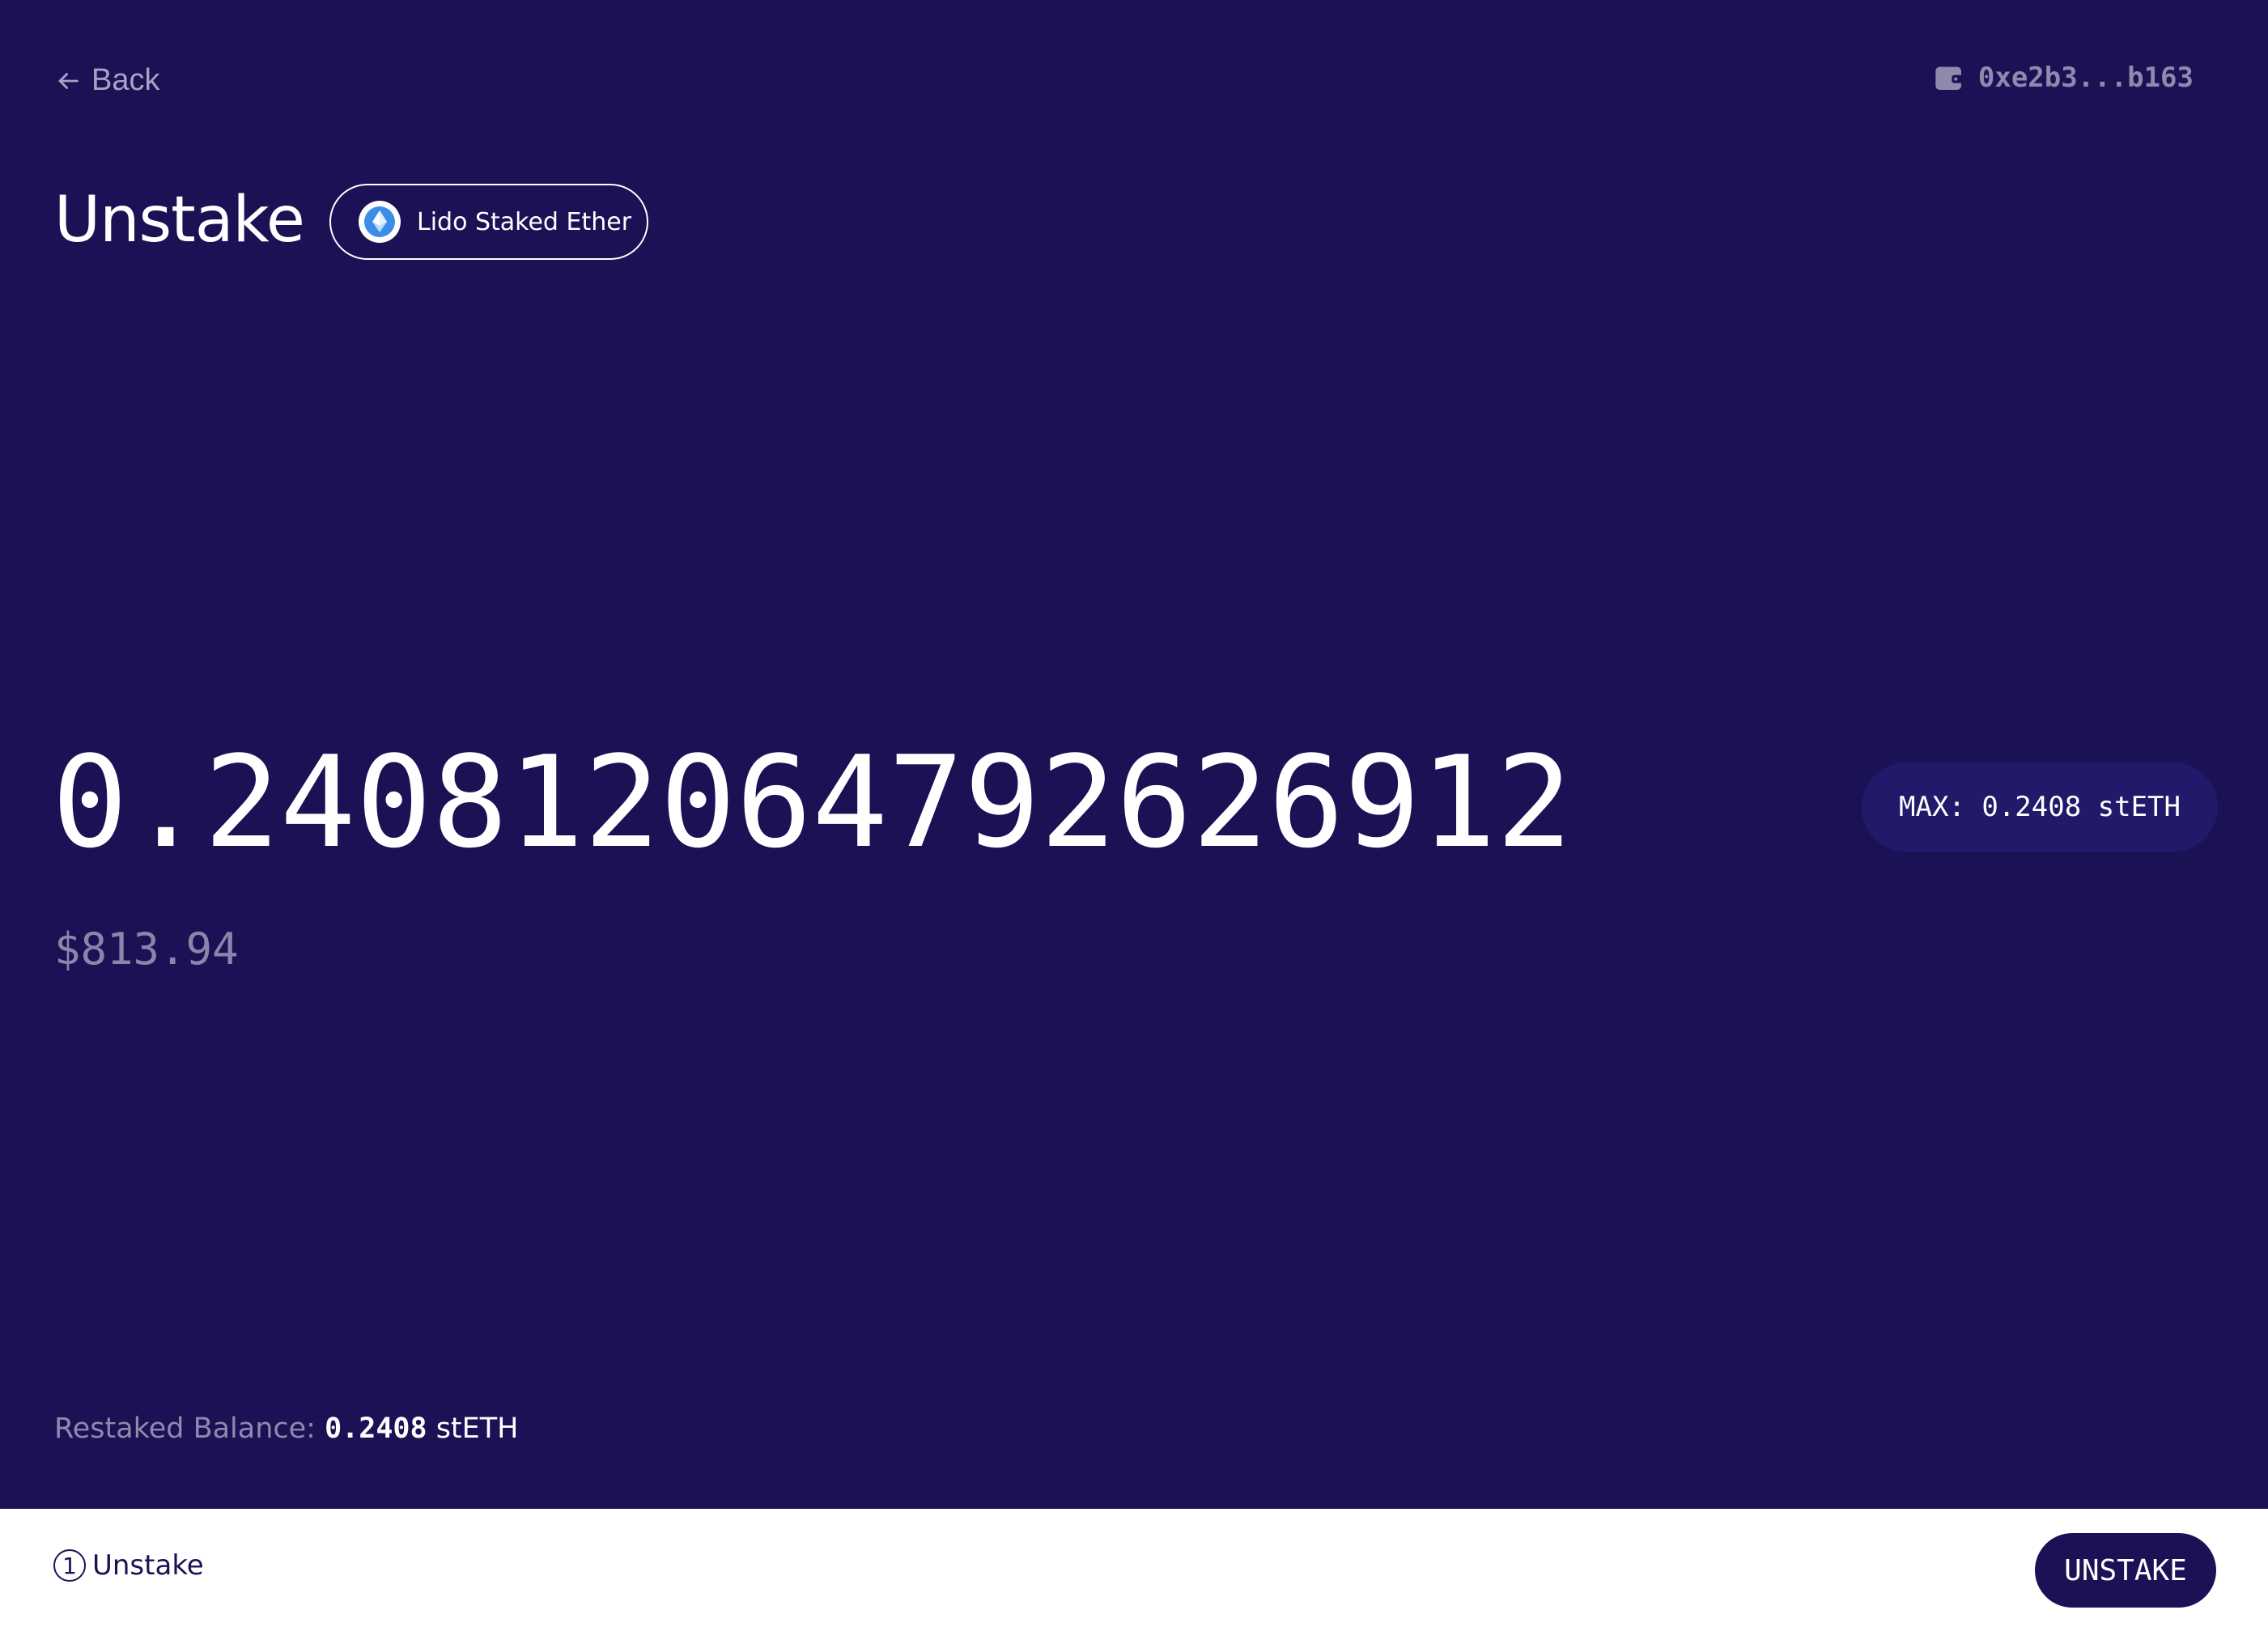 The width and height of the screenshot is (2268, 1627). I want to click on restaked-balance: Restaked Balance: 0.2408 stETH, so click(286, 1429).